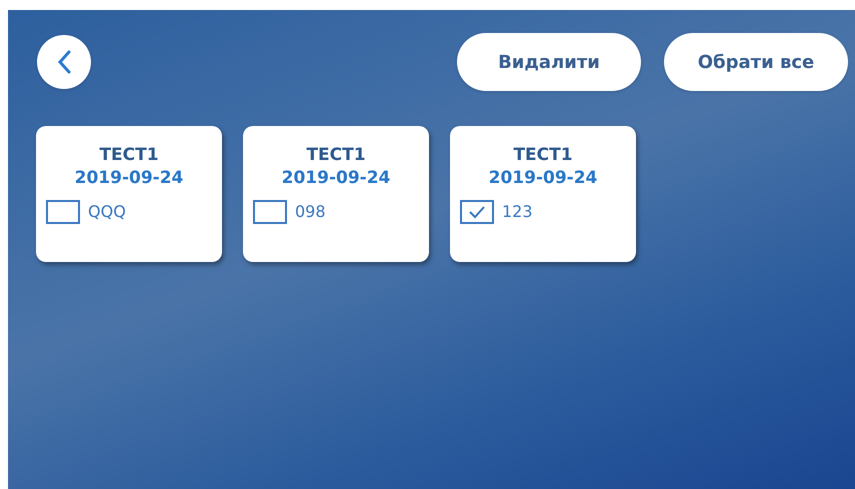 The image size is (855, 489). What do you see at coordinates (756, 62) in the screenshot?
I see `select-all-button: Обрати все` at bounding box center [756, 62].